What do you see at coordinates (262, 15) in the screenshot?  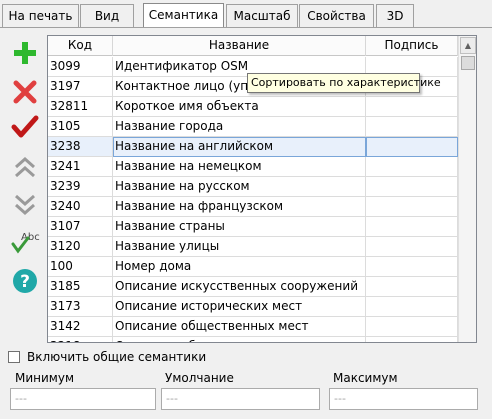 I see `tab-scale: Масштаб` at bounding box center [262, 15].